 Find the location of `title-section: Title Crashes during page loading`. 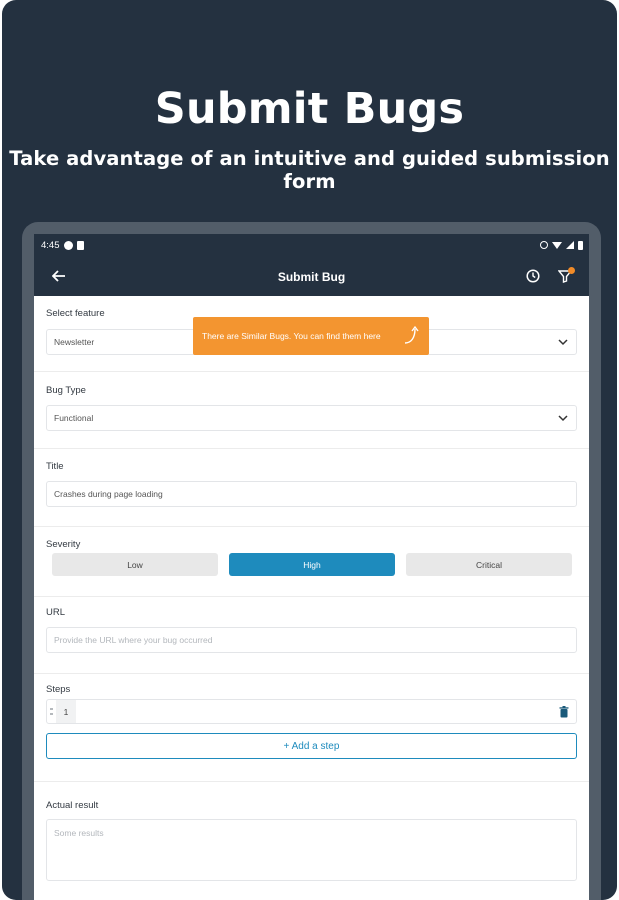

title-section: Title Crashes during page loading is located at coordinates (311, 488).